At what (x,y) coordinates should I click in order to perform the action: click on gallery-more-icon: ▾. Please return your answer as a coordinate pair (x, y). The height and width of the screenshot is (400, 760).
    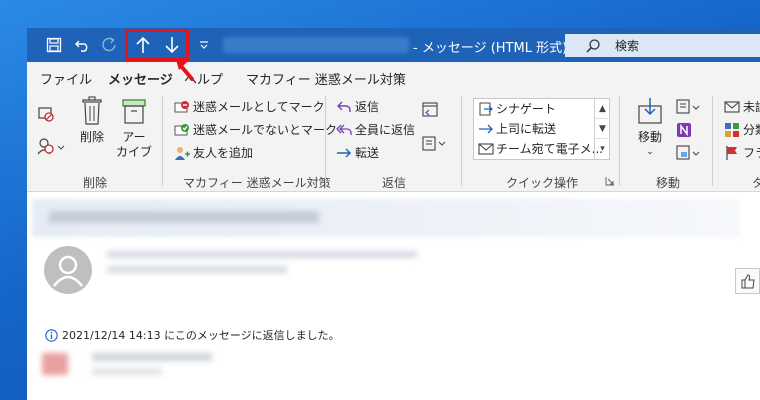
    Looking at the image, I should click on (602, 149).